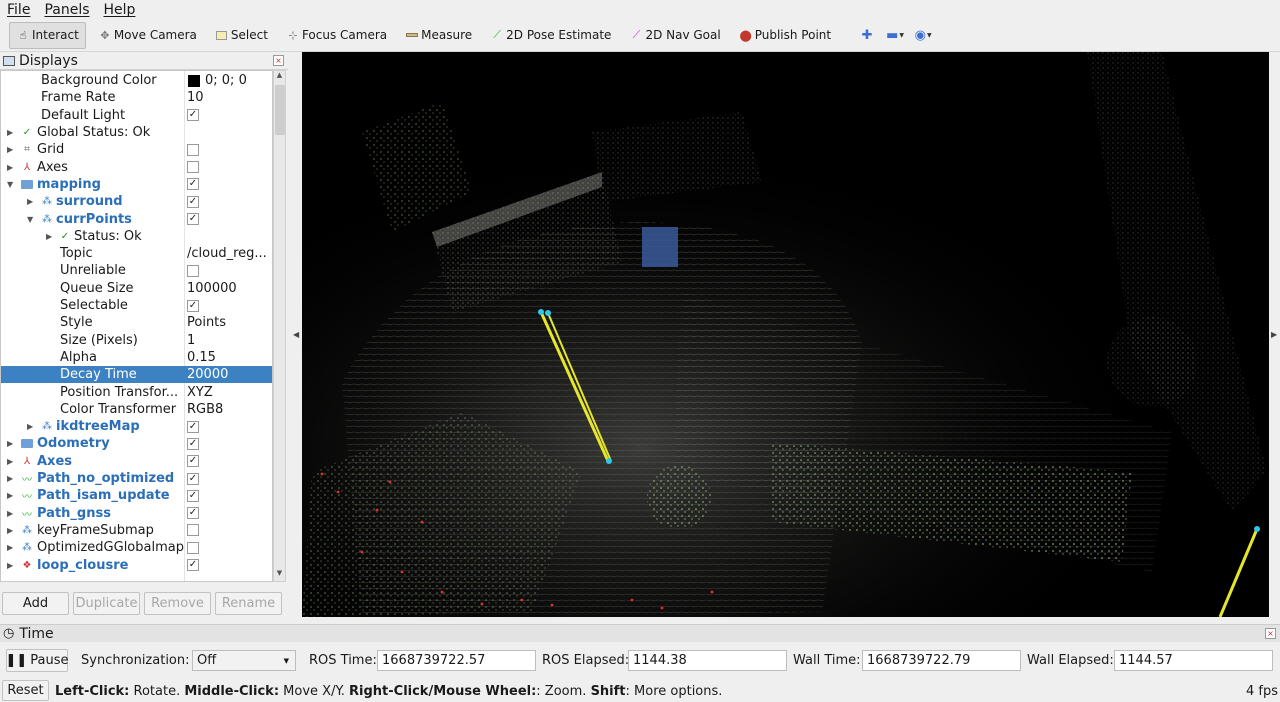 This screenshot has width=1280, height=702. Describe the element at coordinates (136, 132) in the screenshot. I see `display-global-status: ▶ ✓ Global Status: Ok` at that location.